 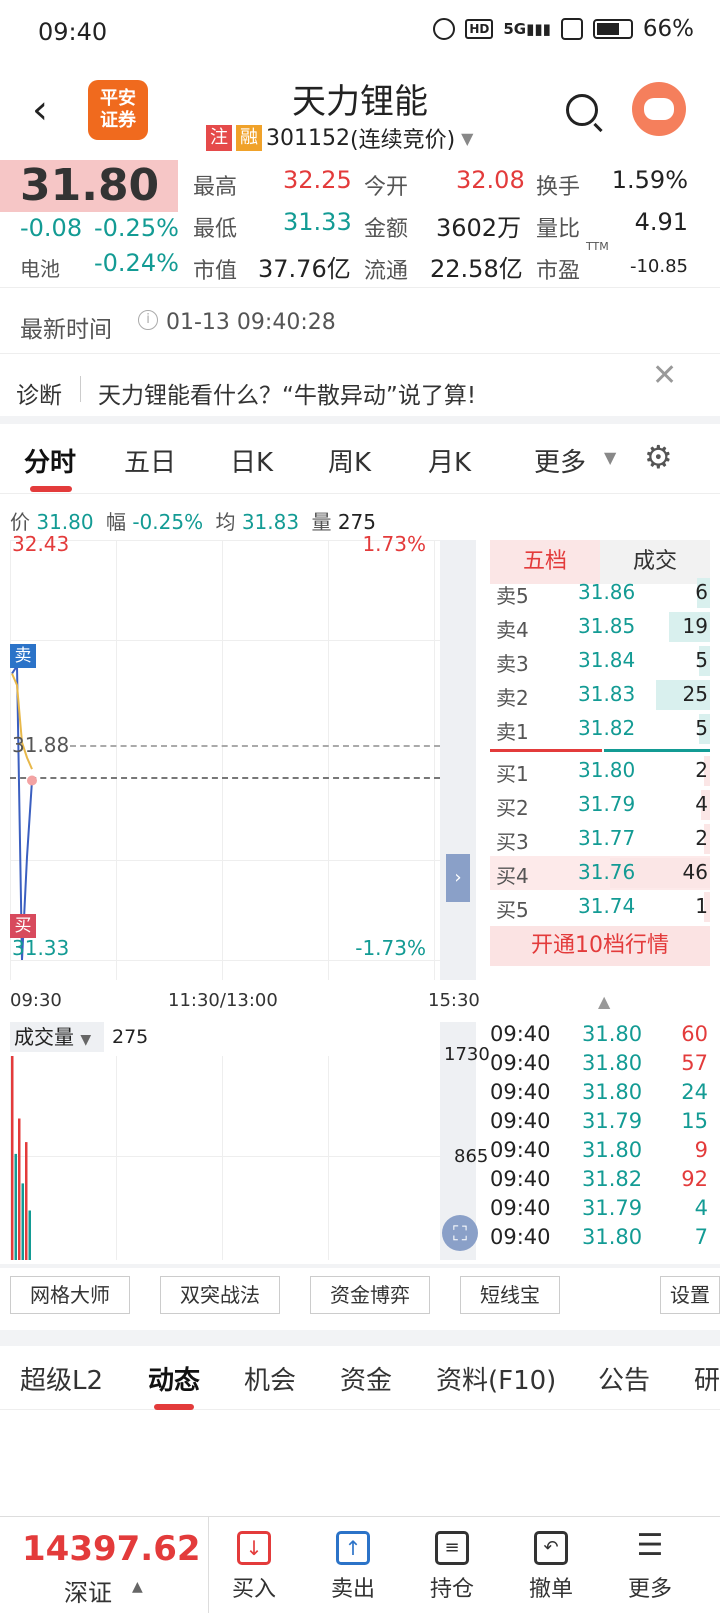 I want to click on battery-percent: 66%, so click(x=668, y=29).